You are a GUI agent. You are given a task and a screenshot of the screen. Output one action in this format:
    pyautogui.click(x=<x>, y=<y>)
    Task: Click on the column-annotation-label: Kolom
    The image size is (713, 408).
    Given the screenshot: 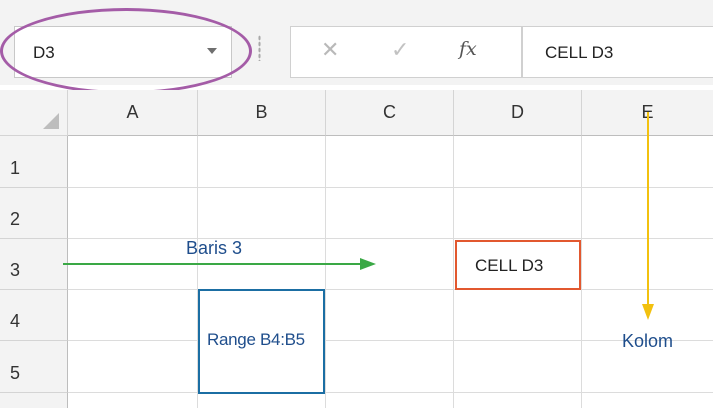 What is the action you would take?
    pyautogui.click(x=648, y=341)
    